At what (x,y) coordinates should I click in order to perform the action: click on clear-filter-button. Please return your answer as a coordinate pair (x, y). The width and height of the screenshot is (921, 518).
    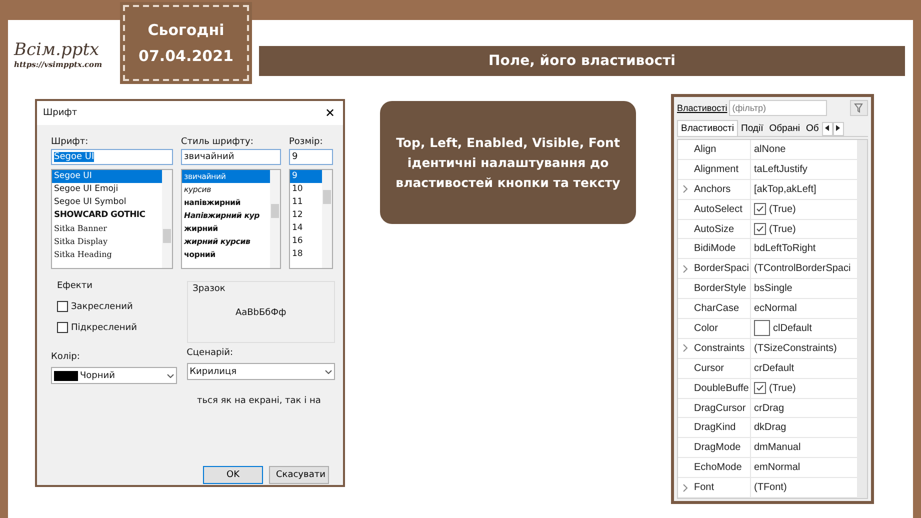
    Looking at the image, I should click on (859, 108).